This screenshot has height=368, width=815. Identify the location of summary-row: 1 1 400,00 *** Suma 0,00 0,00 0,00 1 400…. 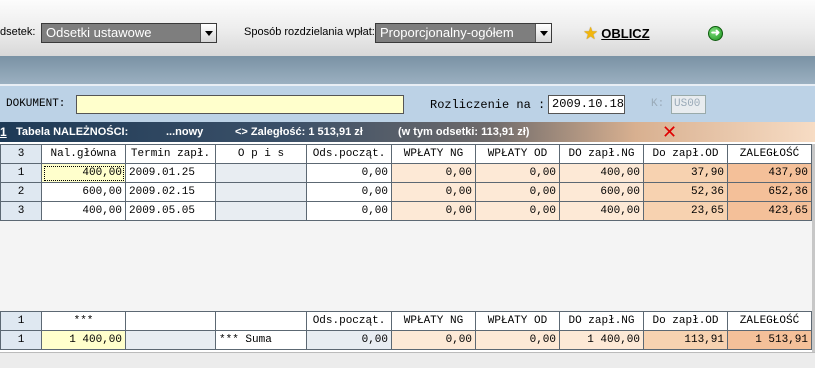
(406, 340).